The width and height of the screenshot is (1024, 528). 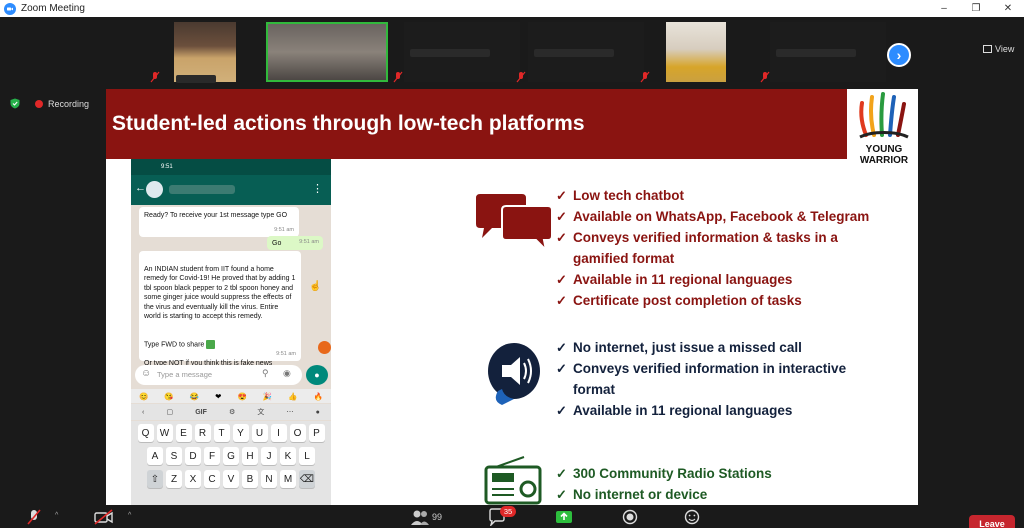 I want to click on feature-item: ✓ Certificate post completion of tasks, so click(x=712, y=300).